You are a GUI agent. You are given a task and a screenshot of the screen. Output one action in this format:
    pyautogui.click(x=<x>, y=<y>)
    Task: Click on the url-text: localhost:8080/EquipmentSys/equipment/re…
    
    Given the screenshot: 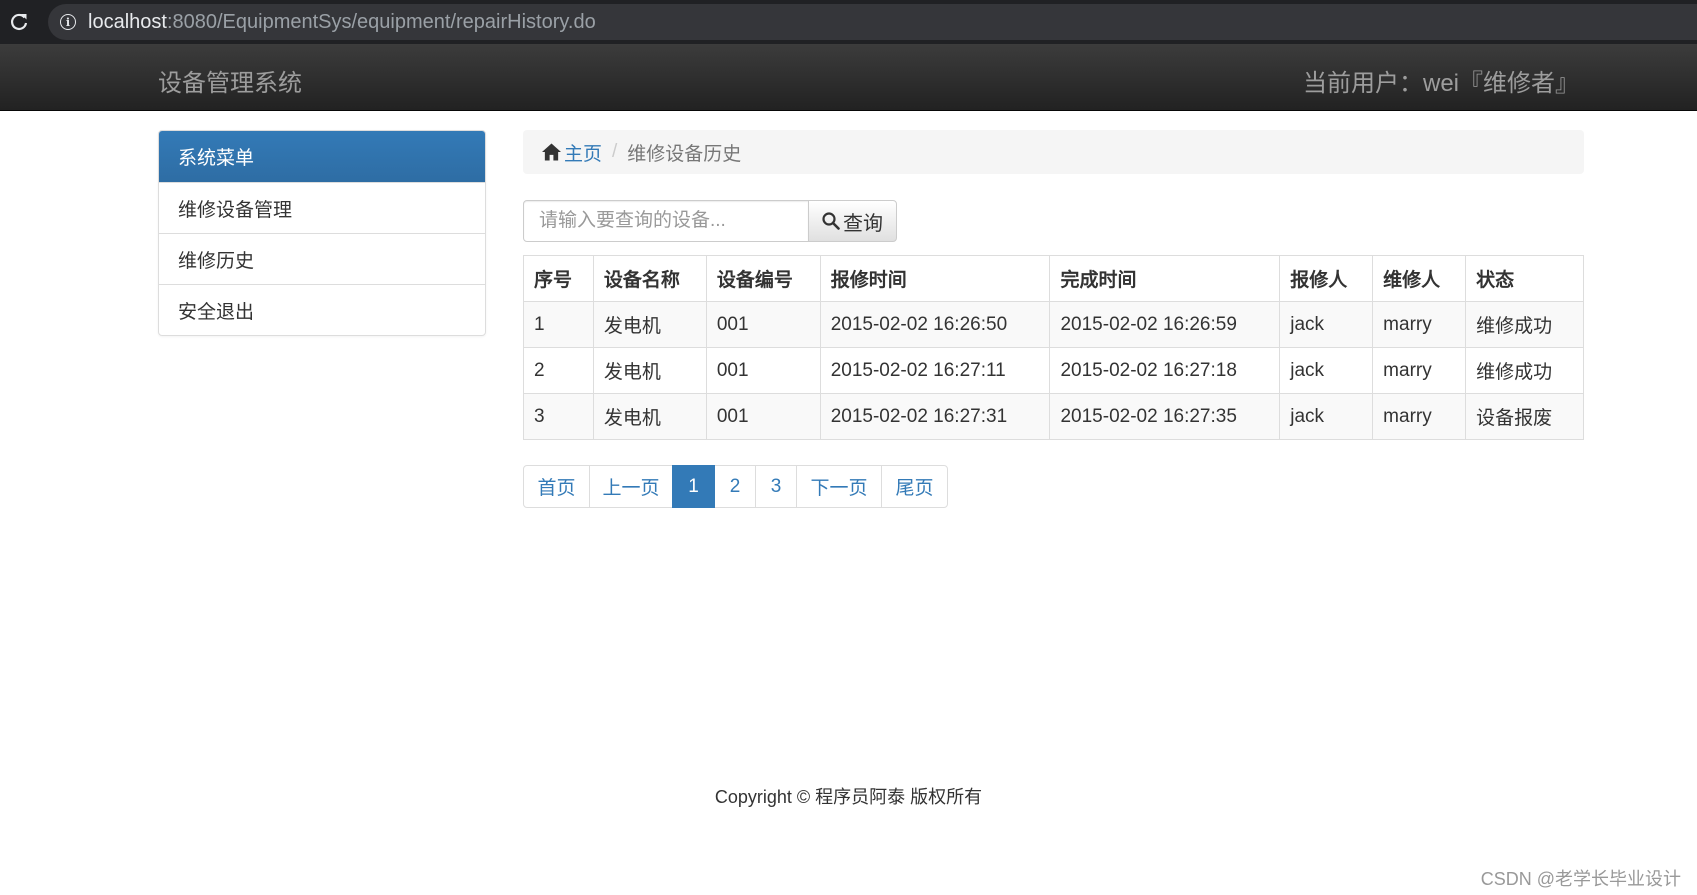 What is the action you would take?
    pyautogui.click(x=342, y=22)
    